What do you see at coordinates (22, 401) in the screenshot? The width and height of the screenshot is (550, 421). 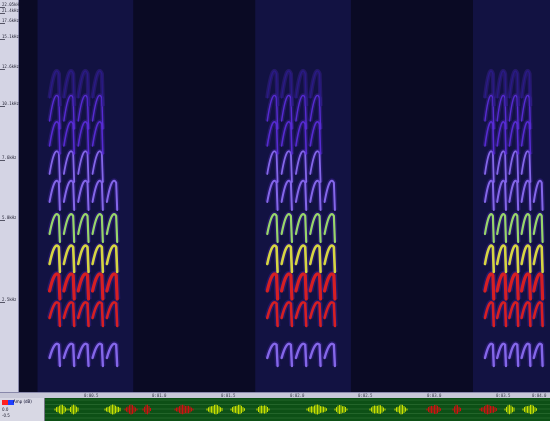 I see `waveform-label: Amp (dB)` at bounding box center [22, 401].